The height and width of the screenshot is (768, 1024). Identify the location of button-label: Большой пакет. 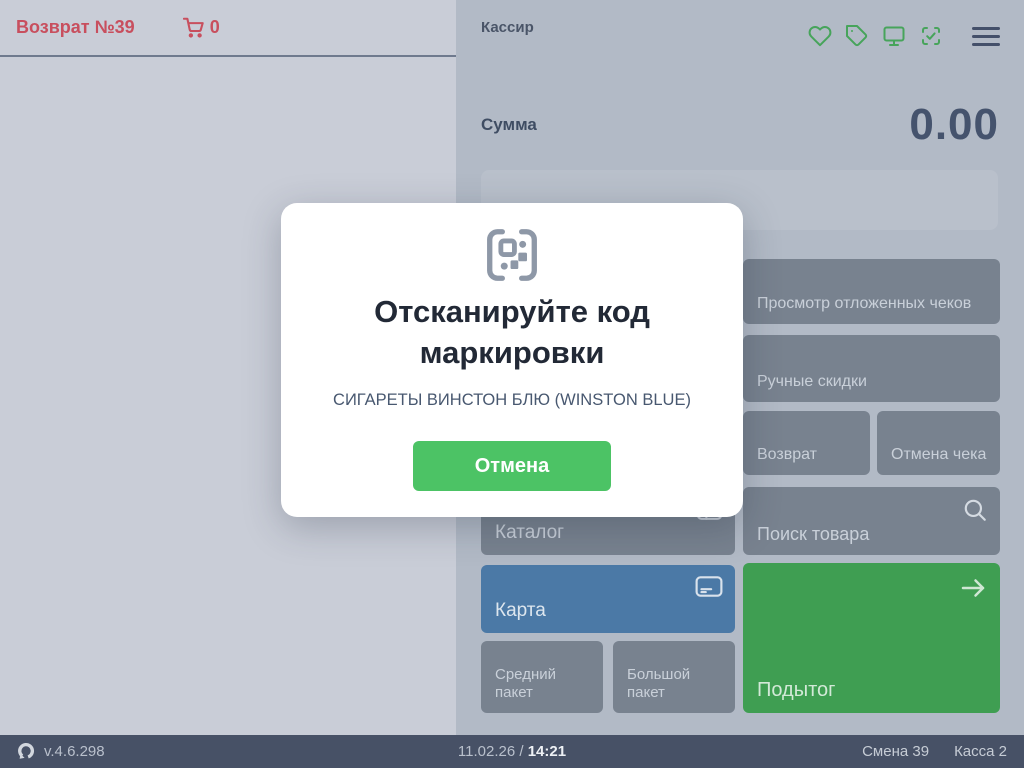
(659, 683).